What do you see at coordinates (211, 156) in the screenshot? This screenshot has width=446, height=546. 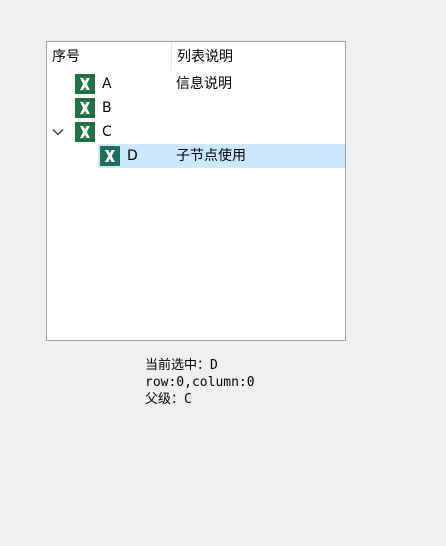 I see `tree-item-description: 子节点使用` at bounding box center [211, 156].